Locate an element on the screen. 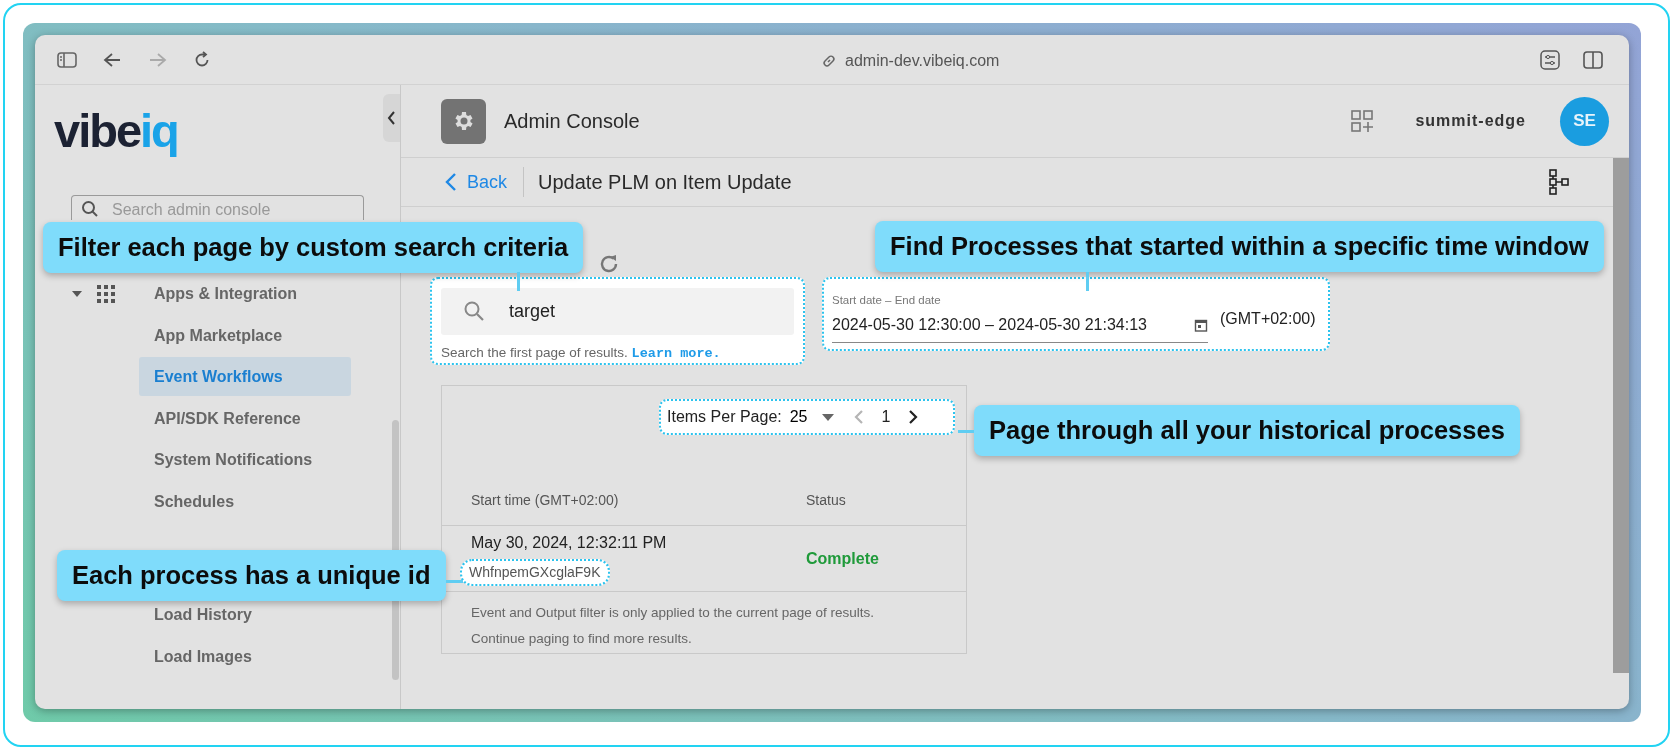 This screenshot has height=750, width=1674. calendar-icon is located at coordinates (1201, 325).